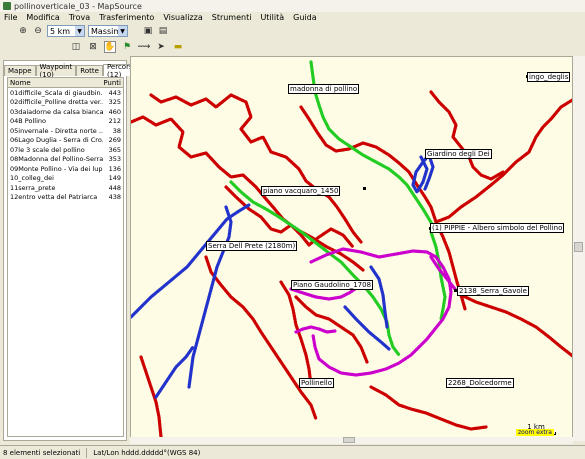  Describe the element at coordinates (89, 70) in the screenshot. I see `tab-rotte: Rotte` at that location.